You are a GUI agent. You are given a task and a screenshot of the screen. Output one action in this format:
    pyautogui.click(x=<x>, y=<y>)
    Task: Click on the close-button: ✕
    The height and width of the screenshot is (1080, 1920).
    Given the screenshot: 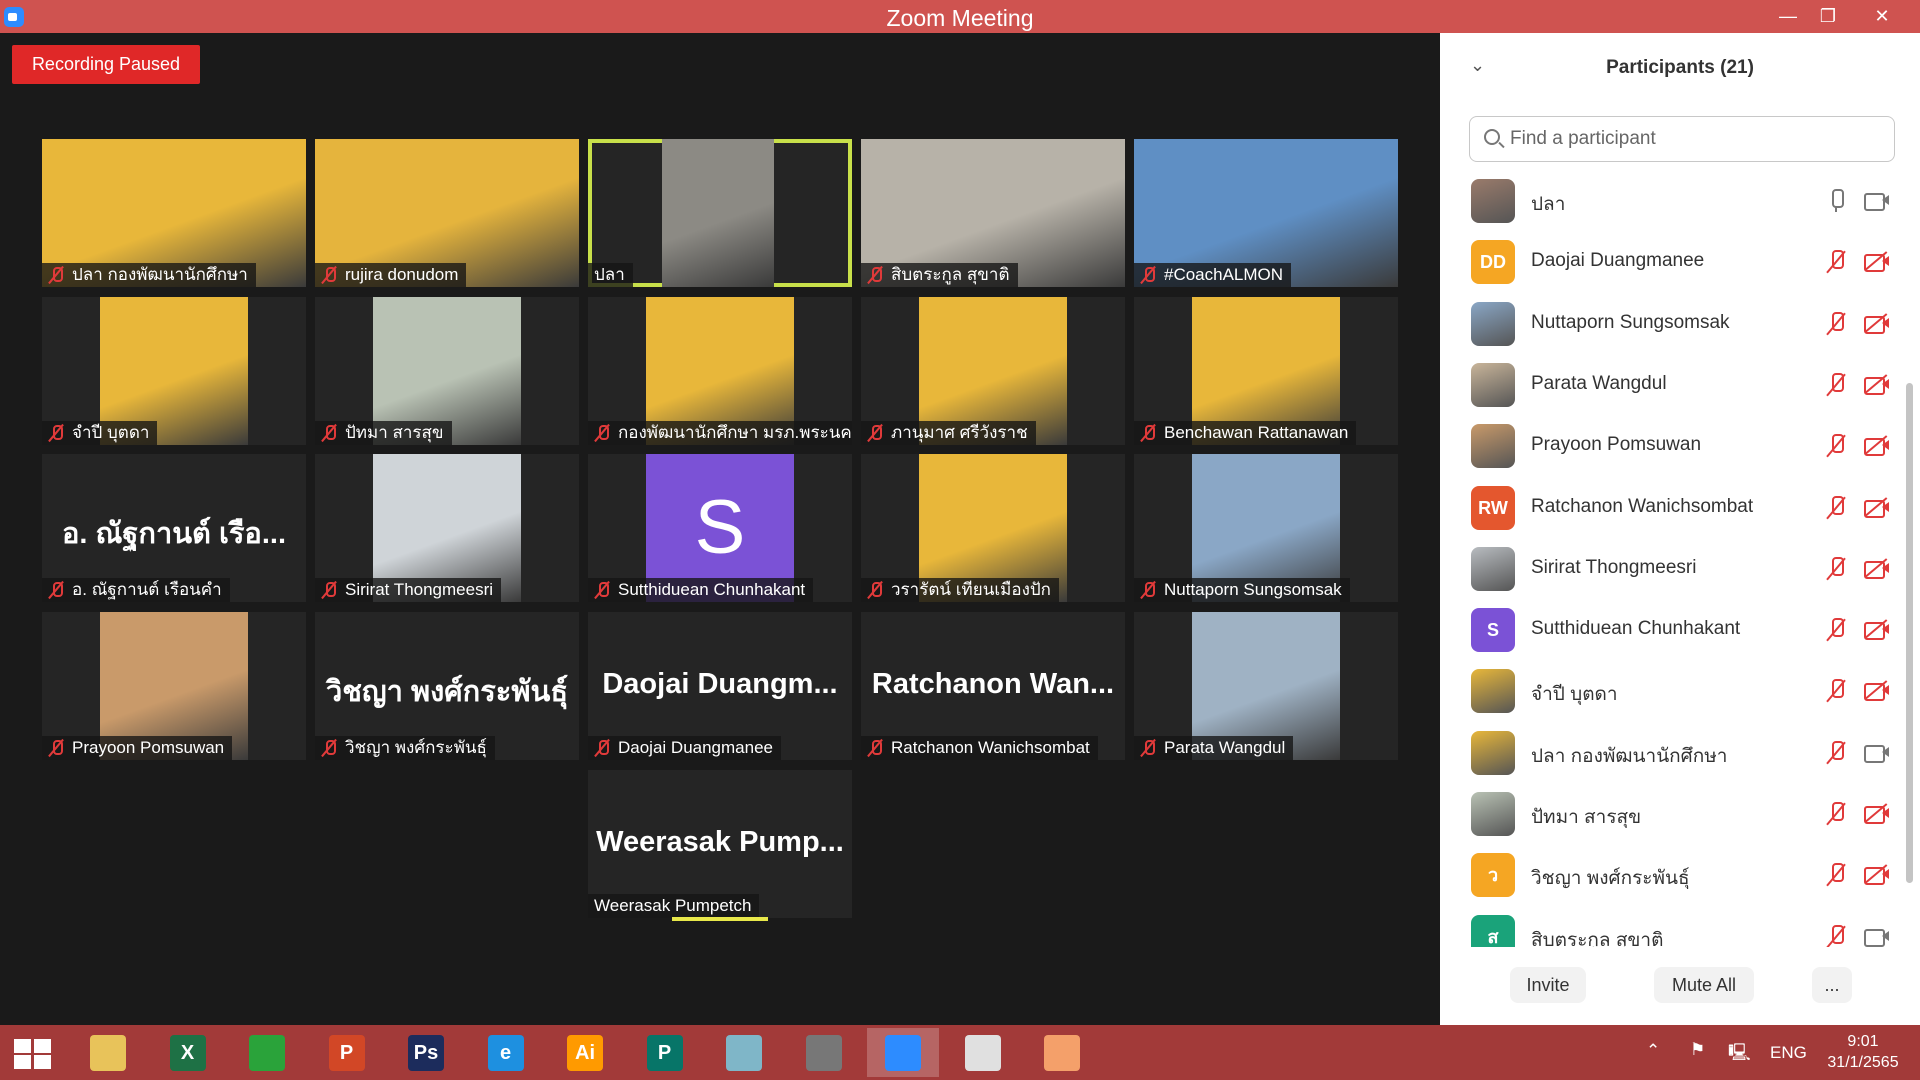 What is the action you would take?
    pyautogui.click(x=1882, y=16)
    